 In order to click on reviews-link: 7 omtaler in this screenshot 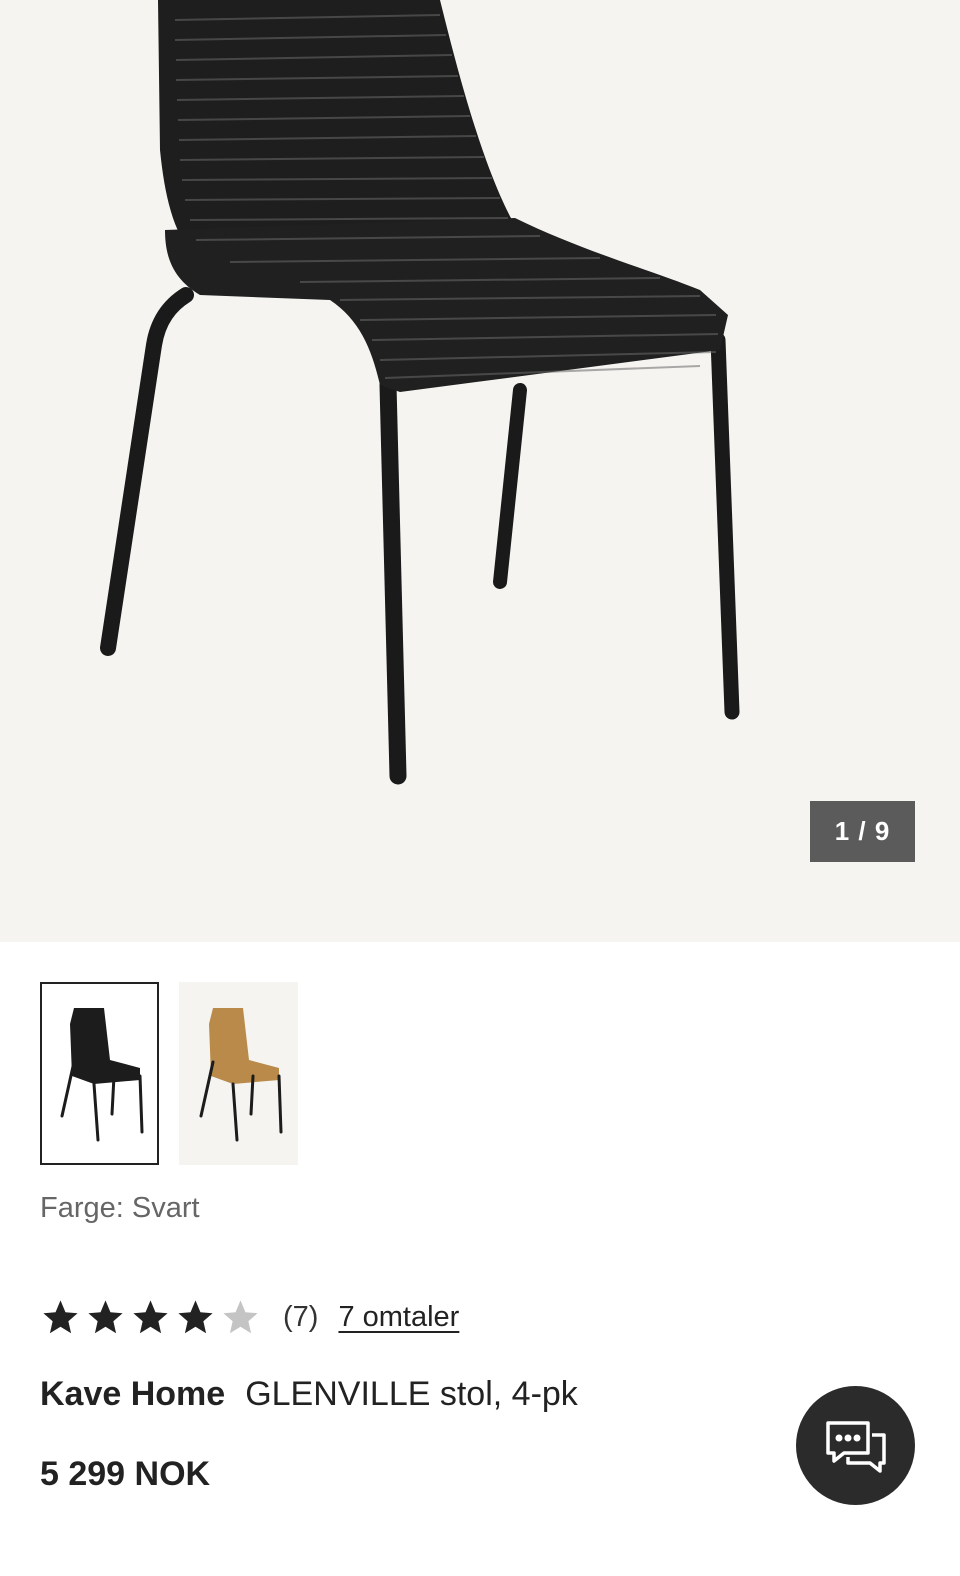, I will do `click(398, 1317)`.